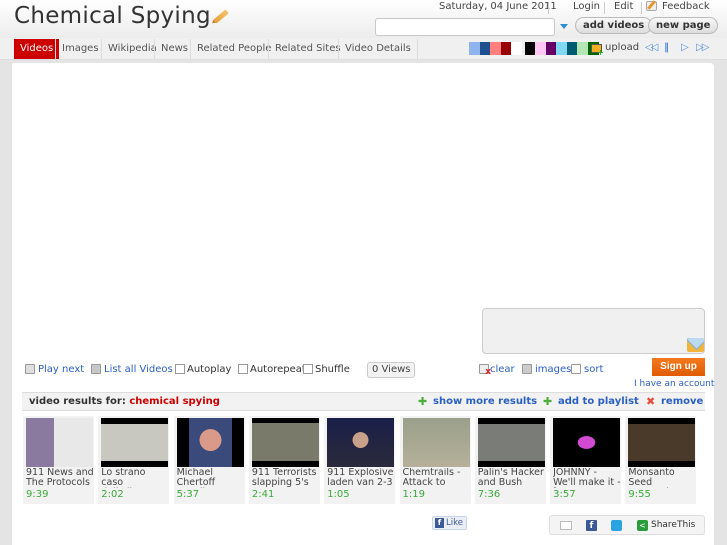 Image resolution: width=727 pixels, height=545 pixels. What do you see at coordinates (623, 6) in the screenshot?
I see `edit-link: Edit` at bounding box center [623, 6].